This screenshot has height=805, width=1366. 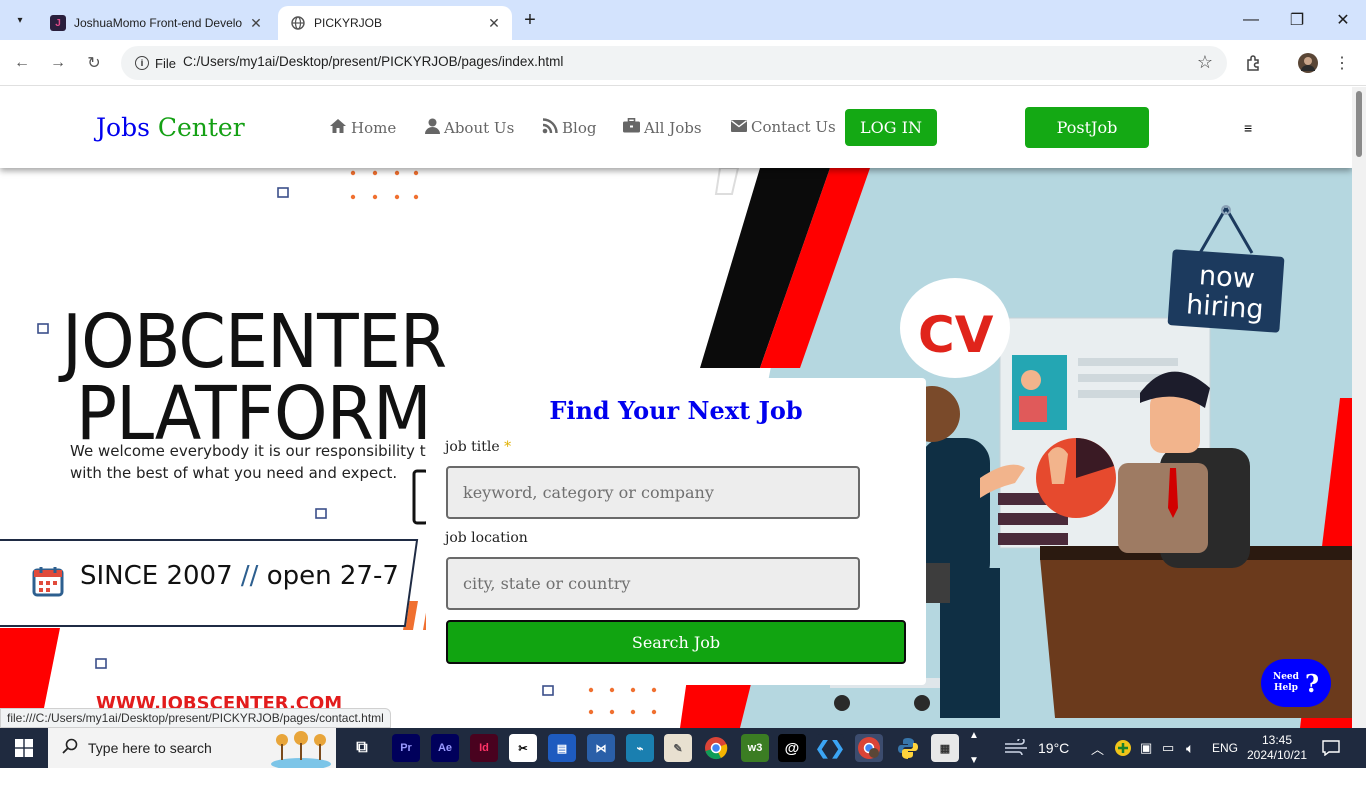 I want to click on job-location-label: job location, so click(x=486, y=538).